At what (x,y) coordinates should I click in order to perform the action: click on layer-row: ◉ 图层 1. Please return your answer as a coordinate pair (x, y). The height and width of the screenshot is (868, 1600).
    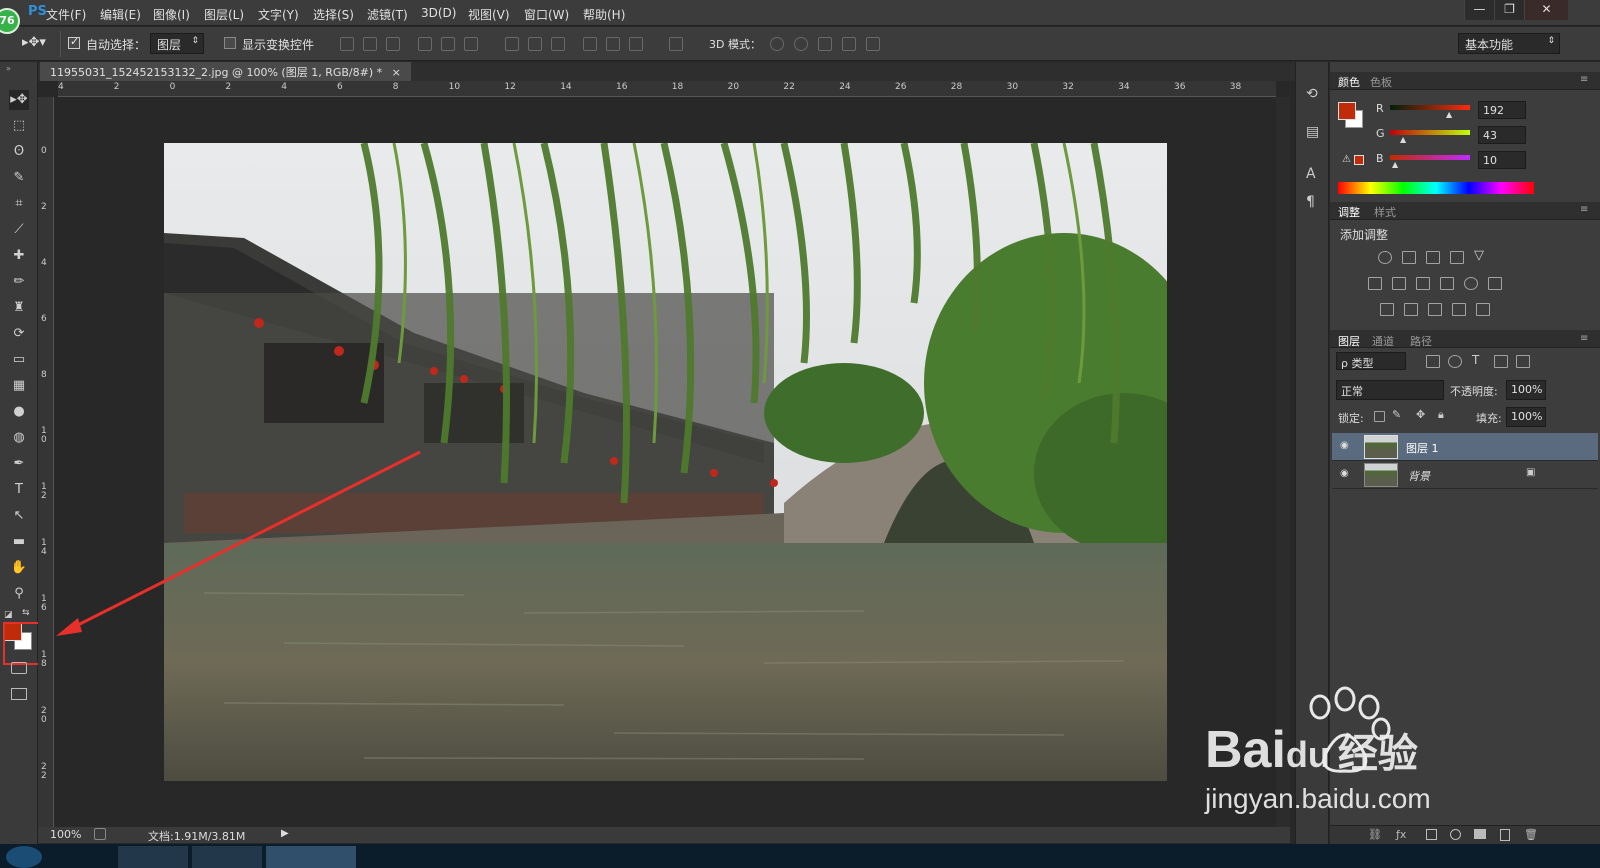
    Looking at the image, I should click on (1465, 447).